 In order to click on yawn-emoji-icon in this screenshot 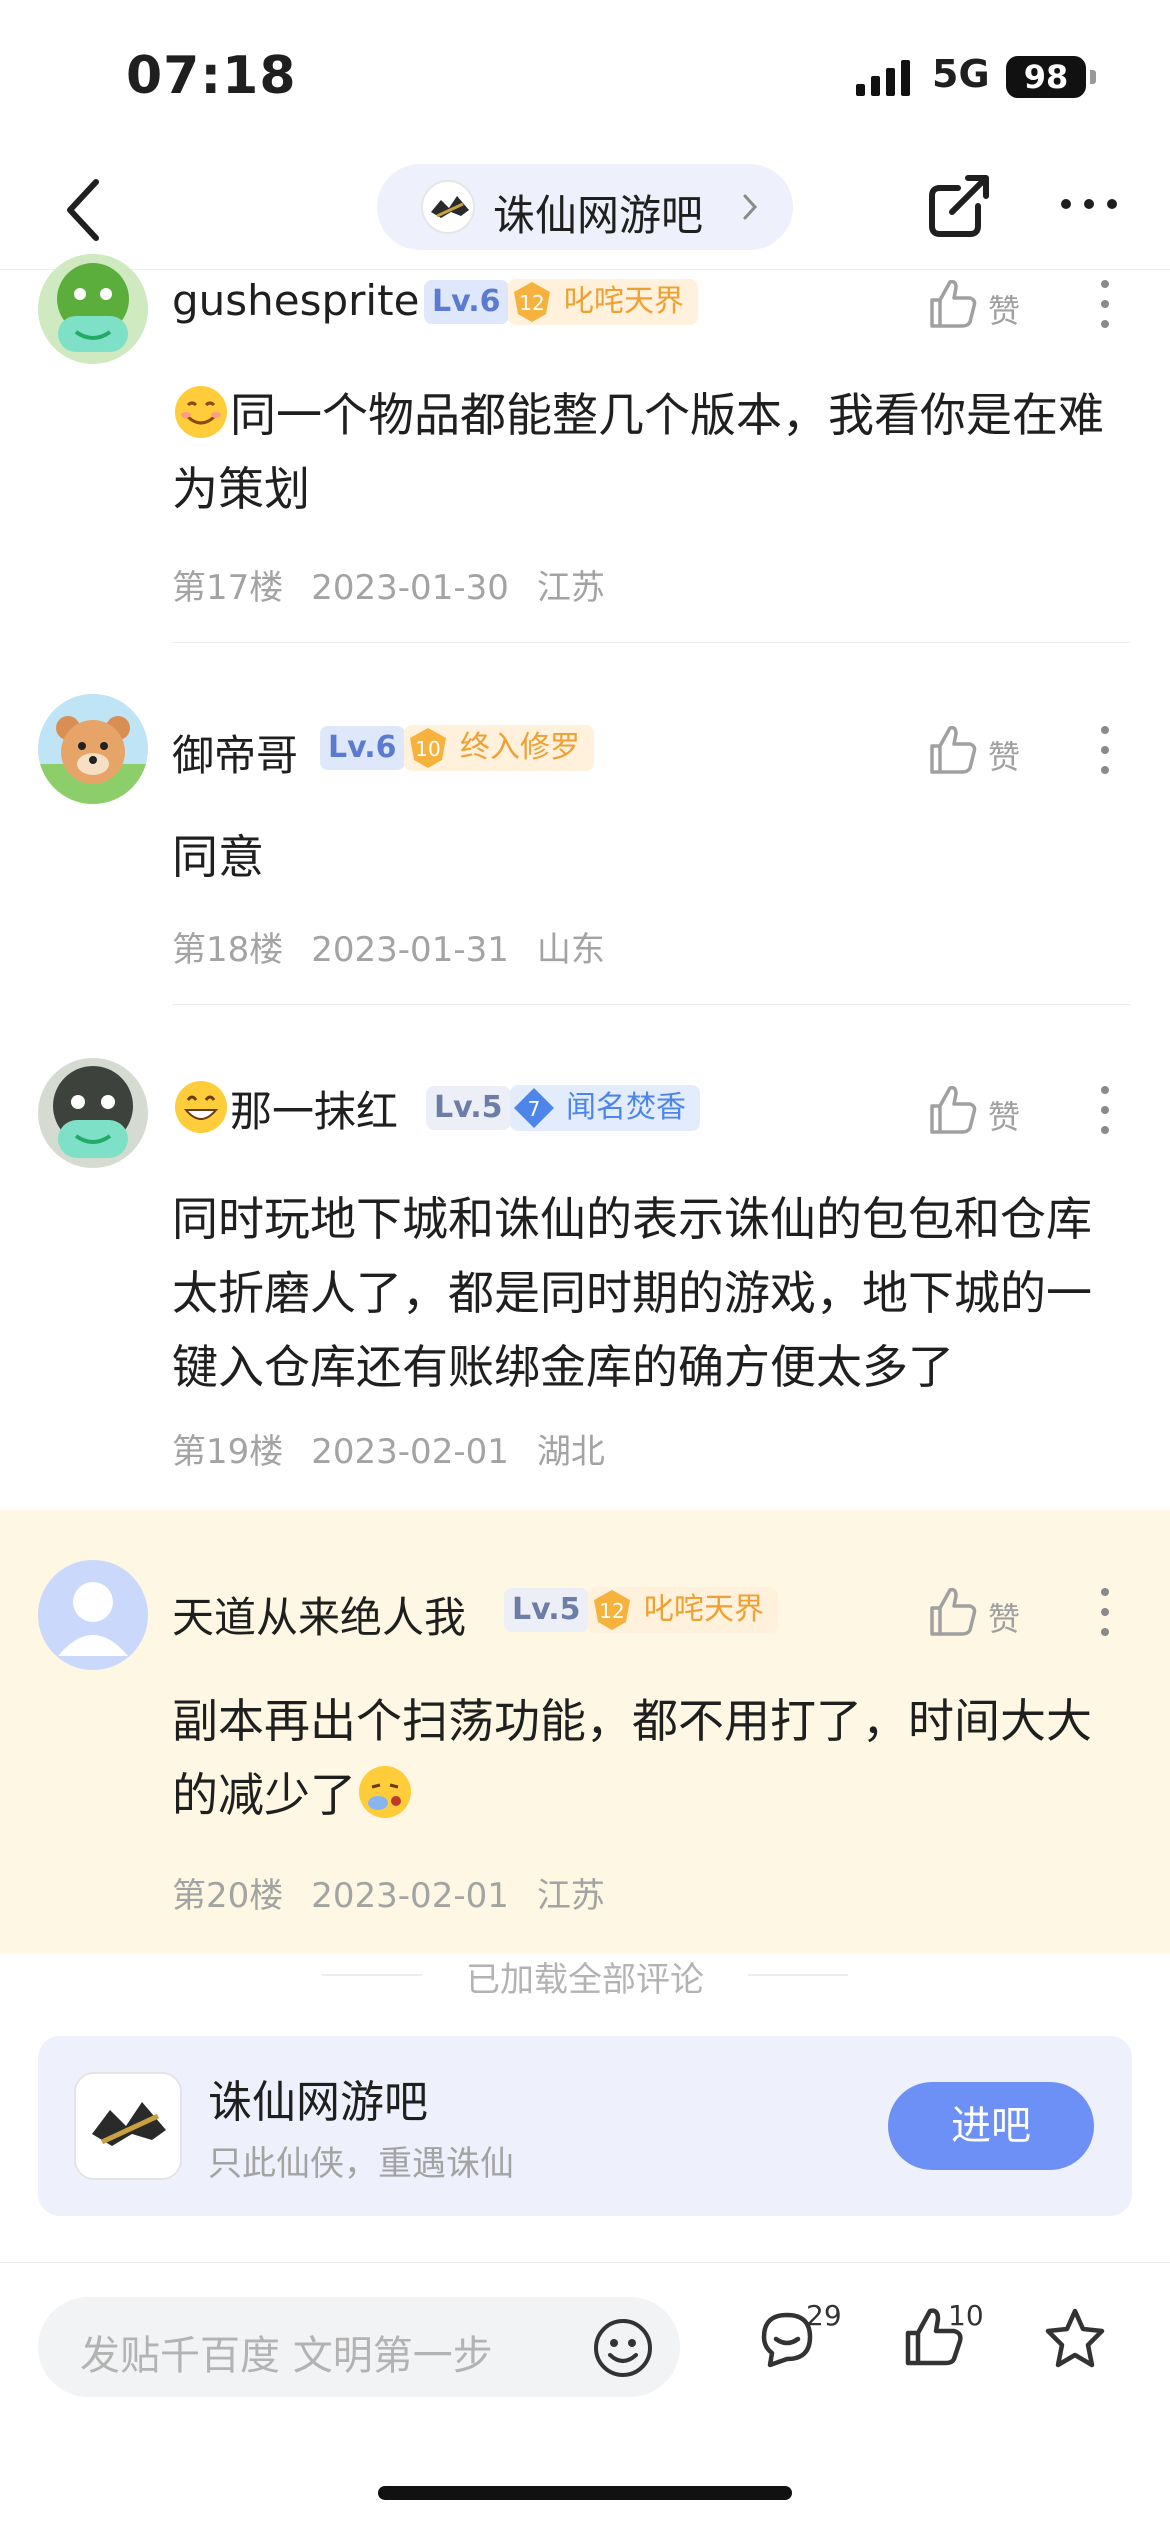, I will do `click(385, 1792)`.